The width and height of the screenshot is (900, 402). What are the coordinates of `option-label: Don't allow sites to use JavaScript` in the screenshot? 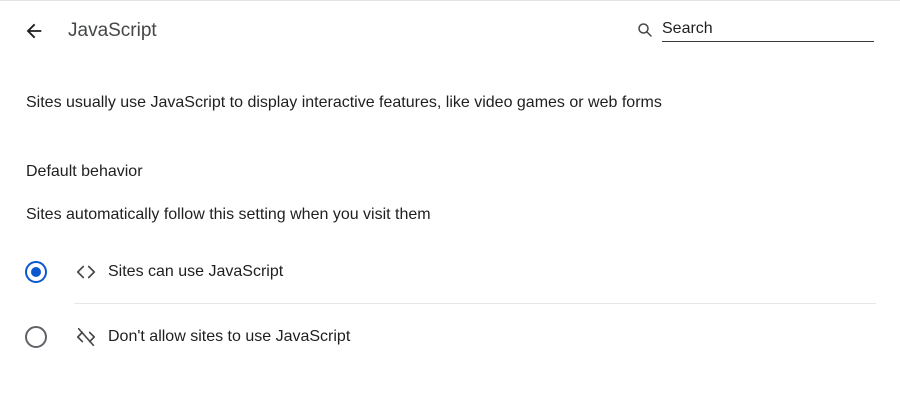 It's located at (229, 336).